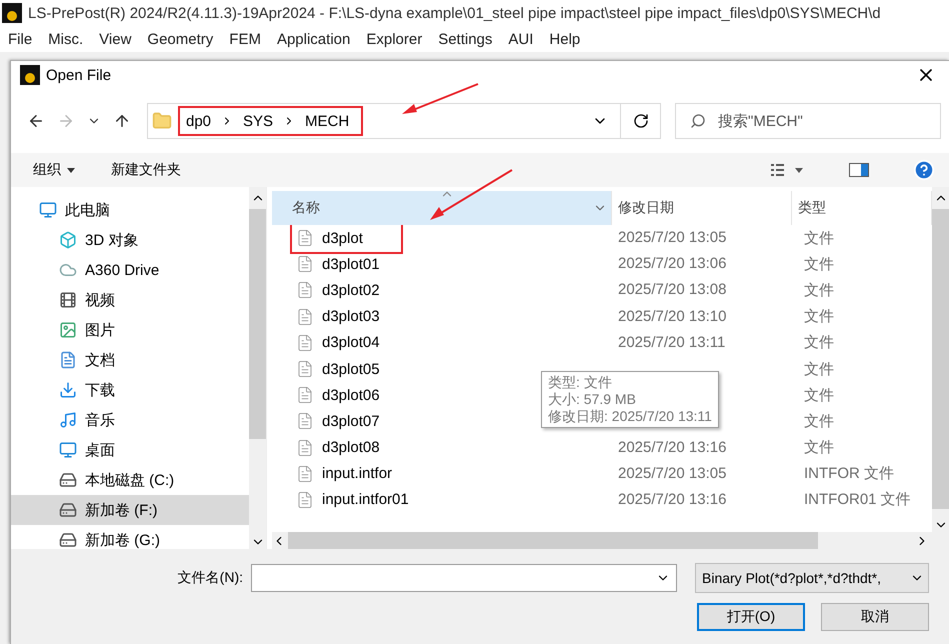 The image size is (949, 644). Describe the element at coordinates (671, 263) in the screenshot. I see `date-cell-text: 2025/7/20 13:06` at that location.